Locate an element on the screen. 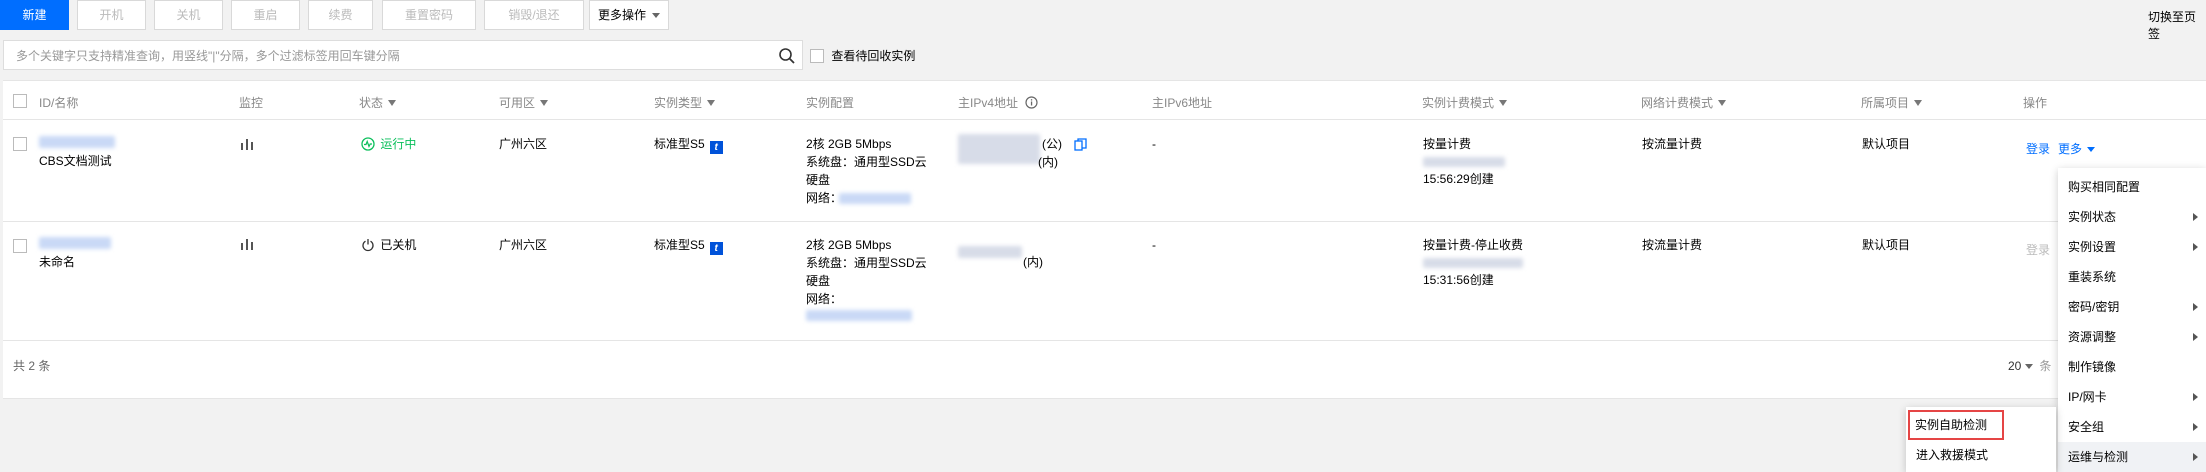 This screenshot has width=2206, height=472. col-status: 状态 is located at coordinates (378, 102).